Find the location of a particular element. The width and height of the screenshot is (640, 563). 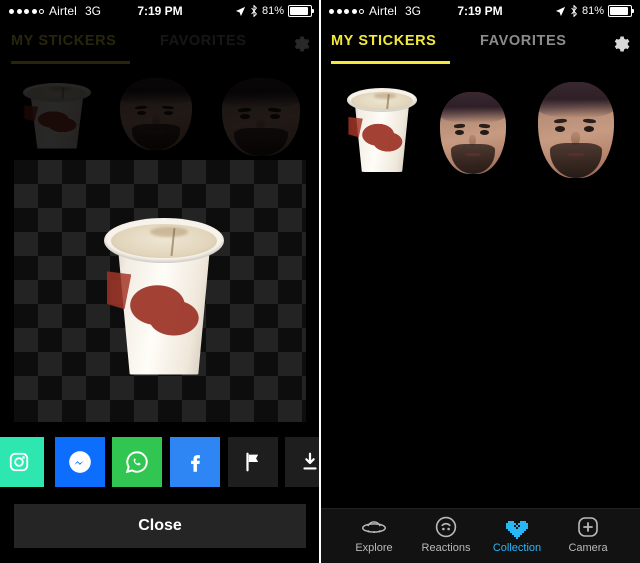

tab-camera: Camera is located at coordinates (588, 533).